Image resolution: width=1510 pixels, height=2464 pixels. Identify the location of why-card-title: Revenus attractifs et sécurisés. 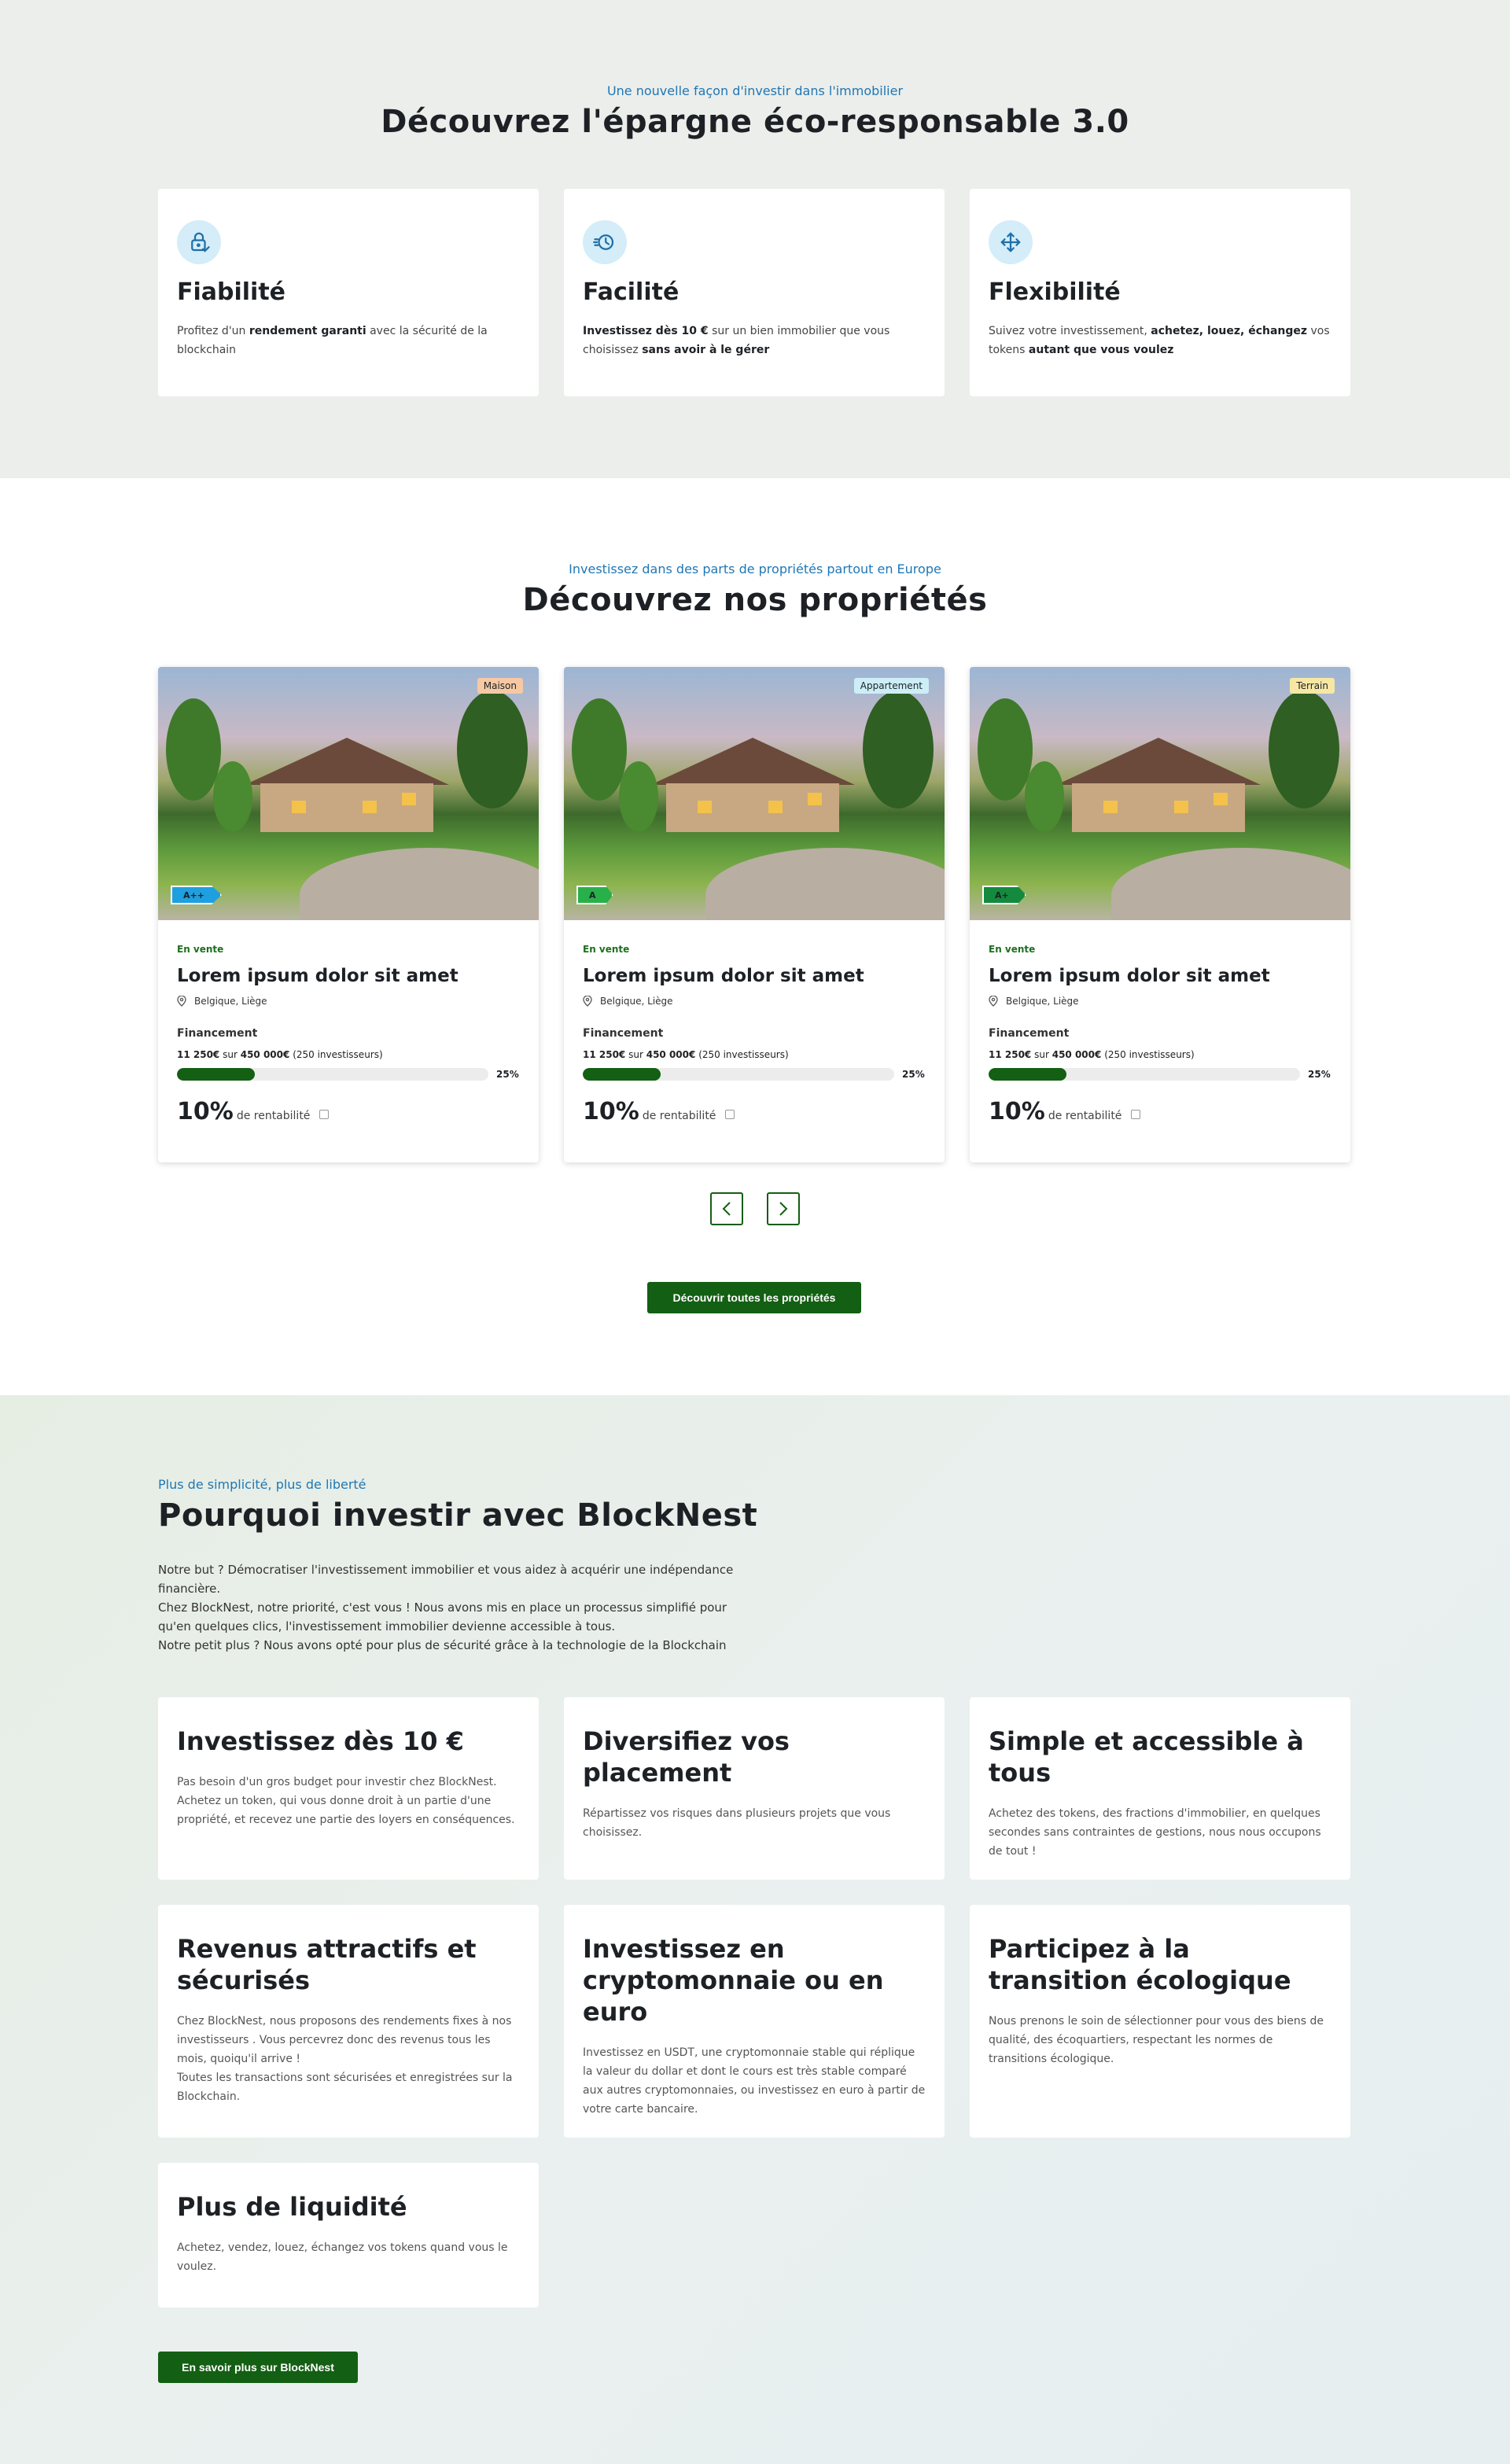
(327, 1964).